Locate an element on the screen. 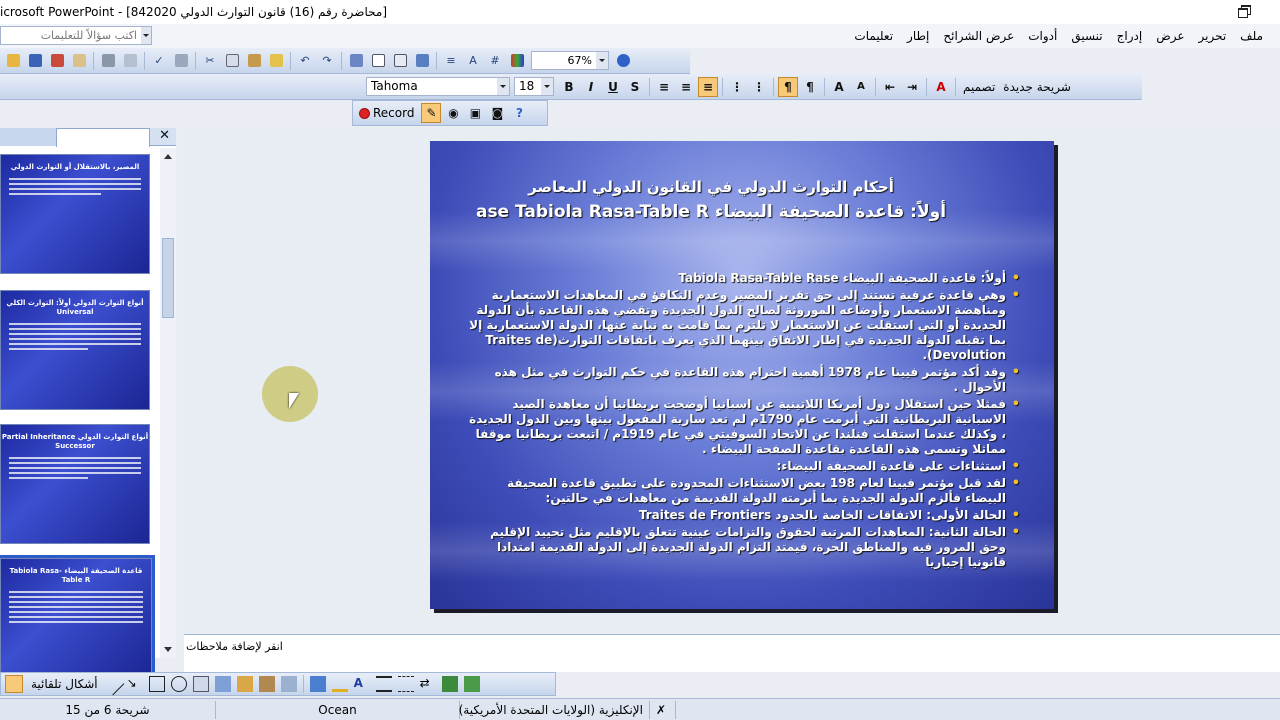 The image size is (1280, 720). screen-icon: ▣ is located at coordinates (475, 113).